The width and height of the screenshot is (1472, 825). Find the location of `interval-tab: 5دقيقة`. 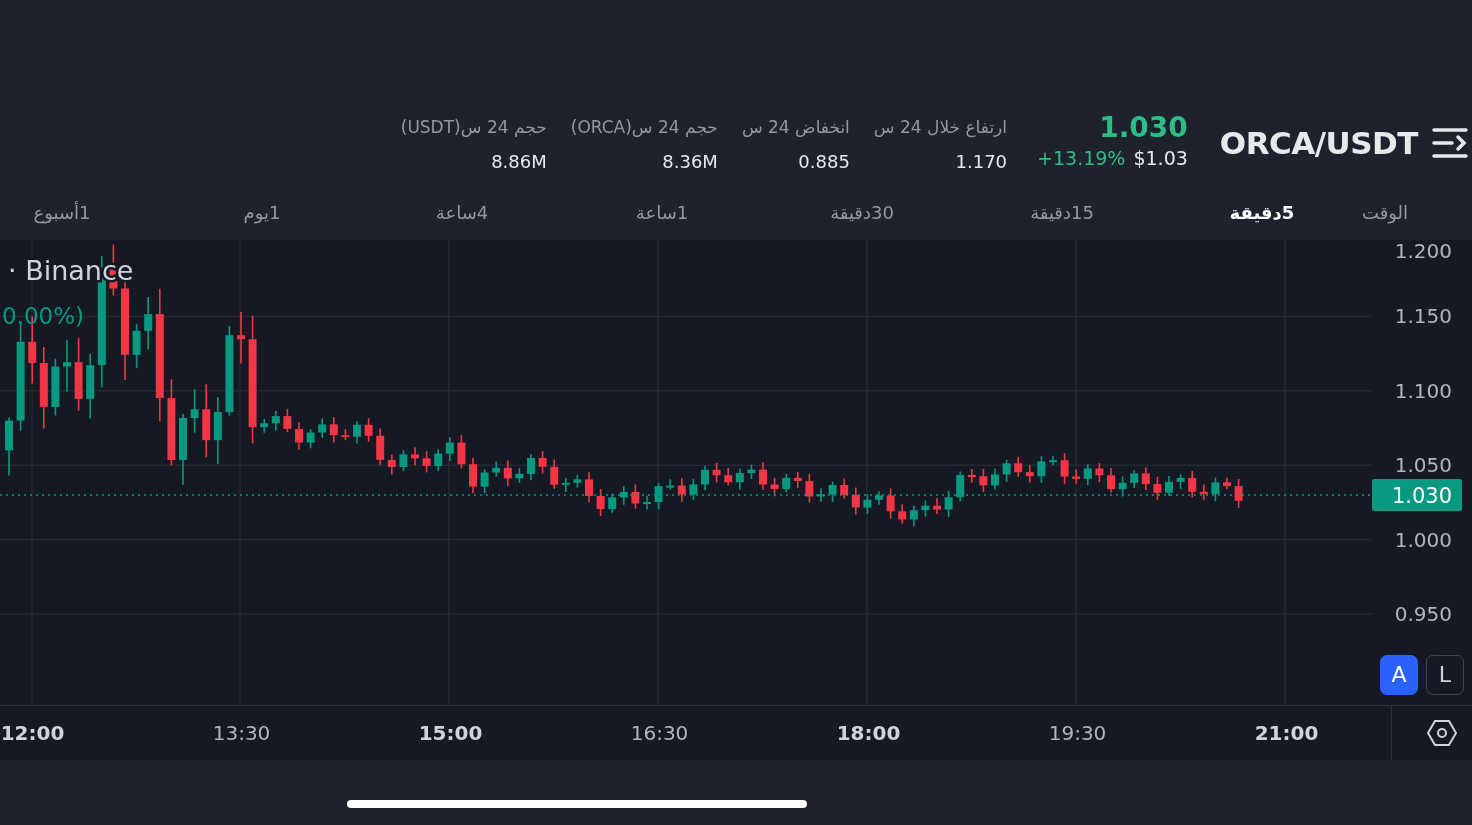

interval-tab: 5دقيقة is located at coordinates (1262, 212).